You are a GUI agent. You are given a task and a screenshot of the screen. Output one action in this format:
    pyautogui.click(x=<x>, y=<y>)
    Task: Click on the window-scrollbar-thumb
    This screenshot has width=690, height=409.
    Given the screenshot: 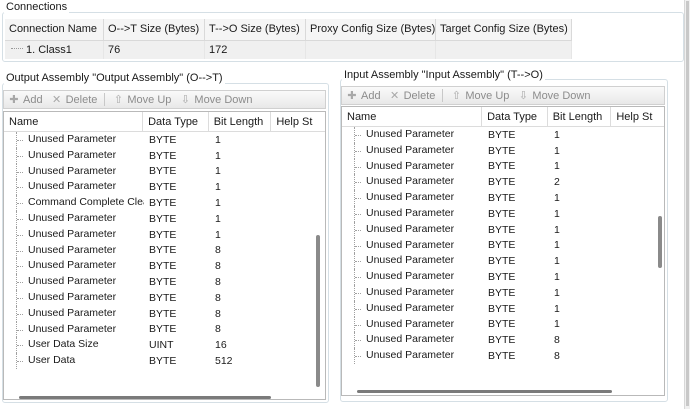 What is the action you would take?
    pyautogui.click(x=687, y=203)
    